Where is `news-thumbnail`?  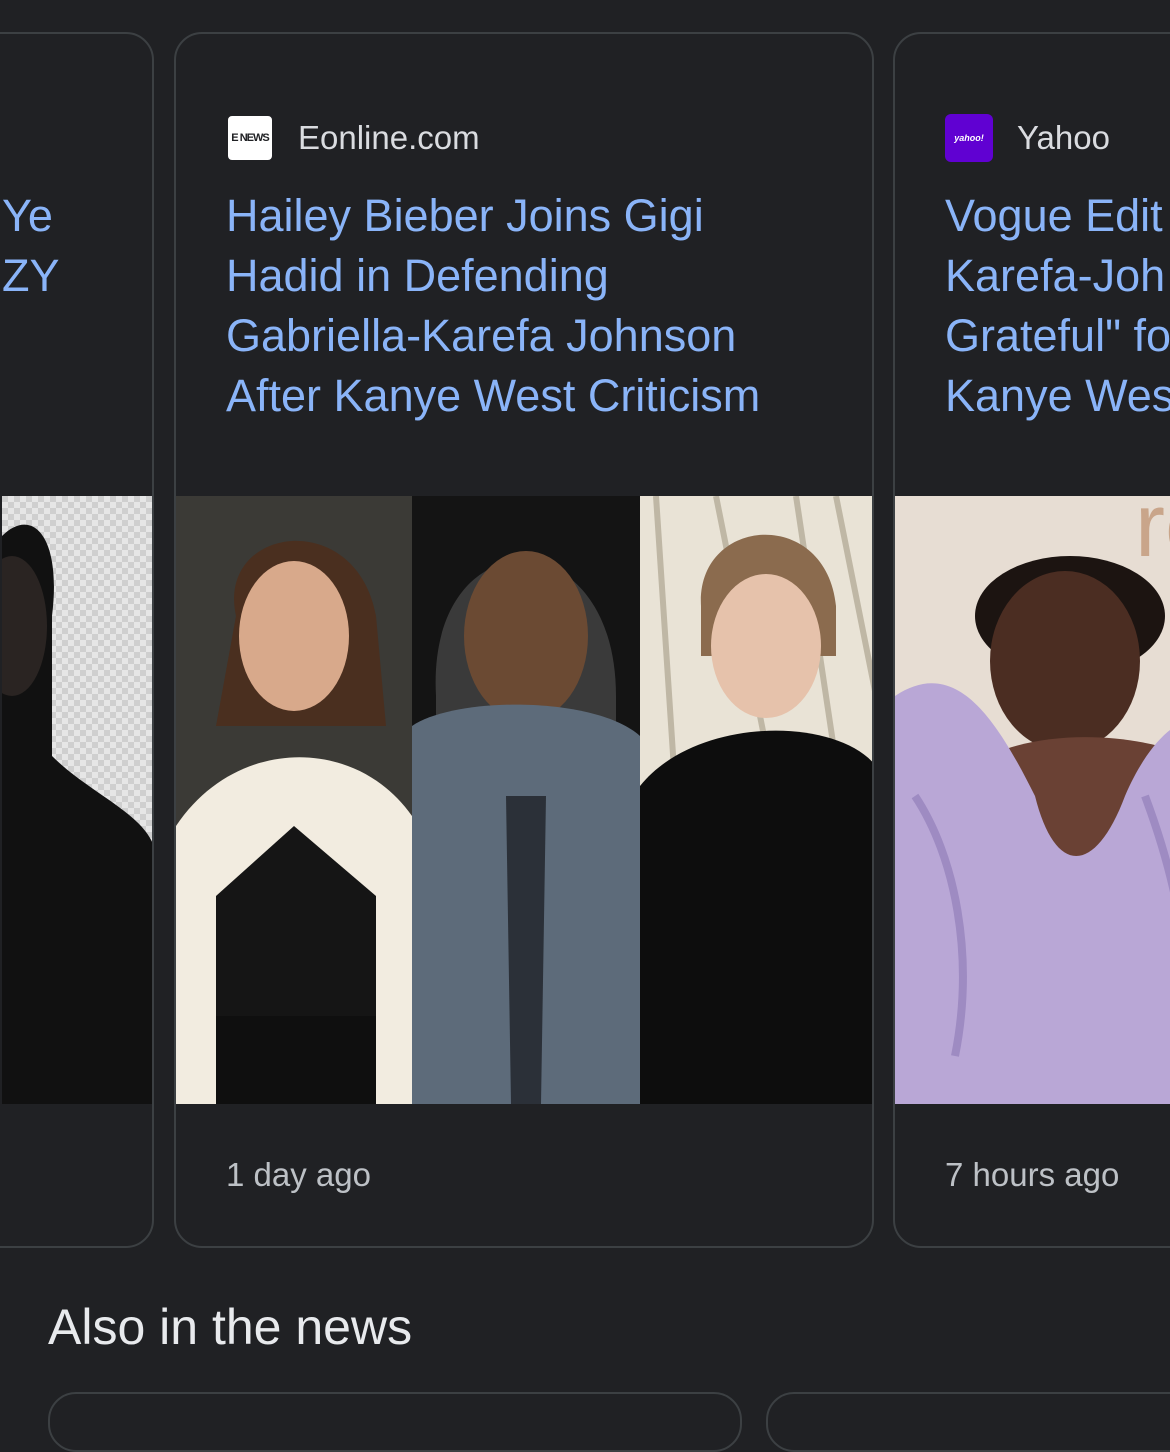 news-thumbnail is located at coordinates (77, 800).